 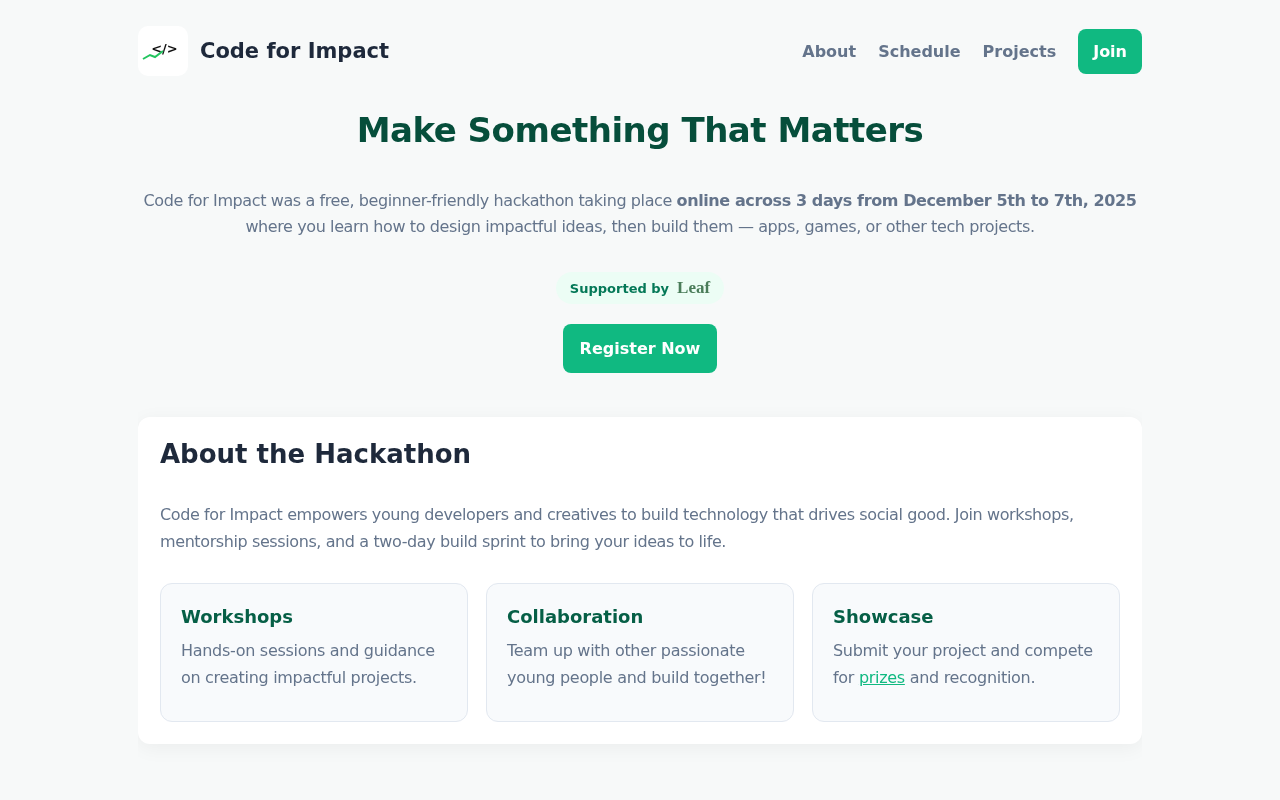 I want to click on feature-title: Workshops, so click(x=237, y=616).